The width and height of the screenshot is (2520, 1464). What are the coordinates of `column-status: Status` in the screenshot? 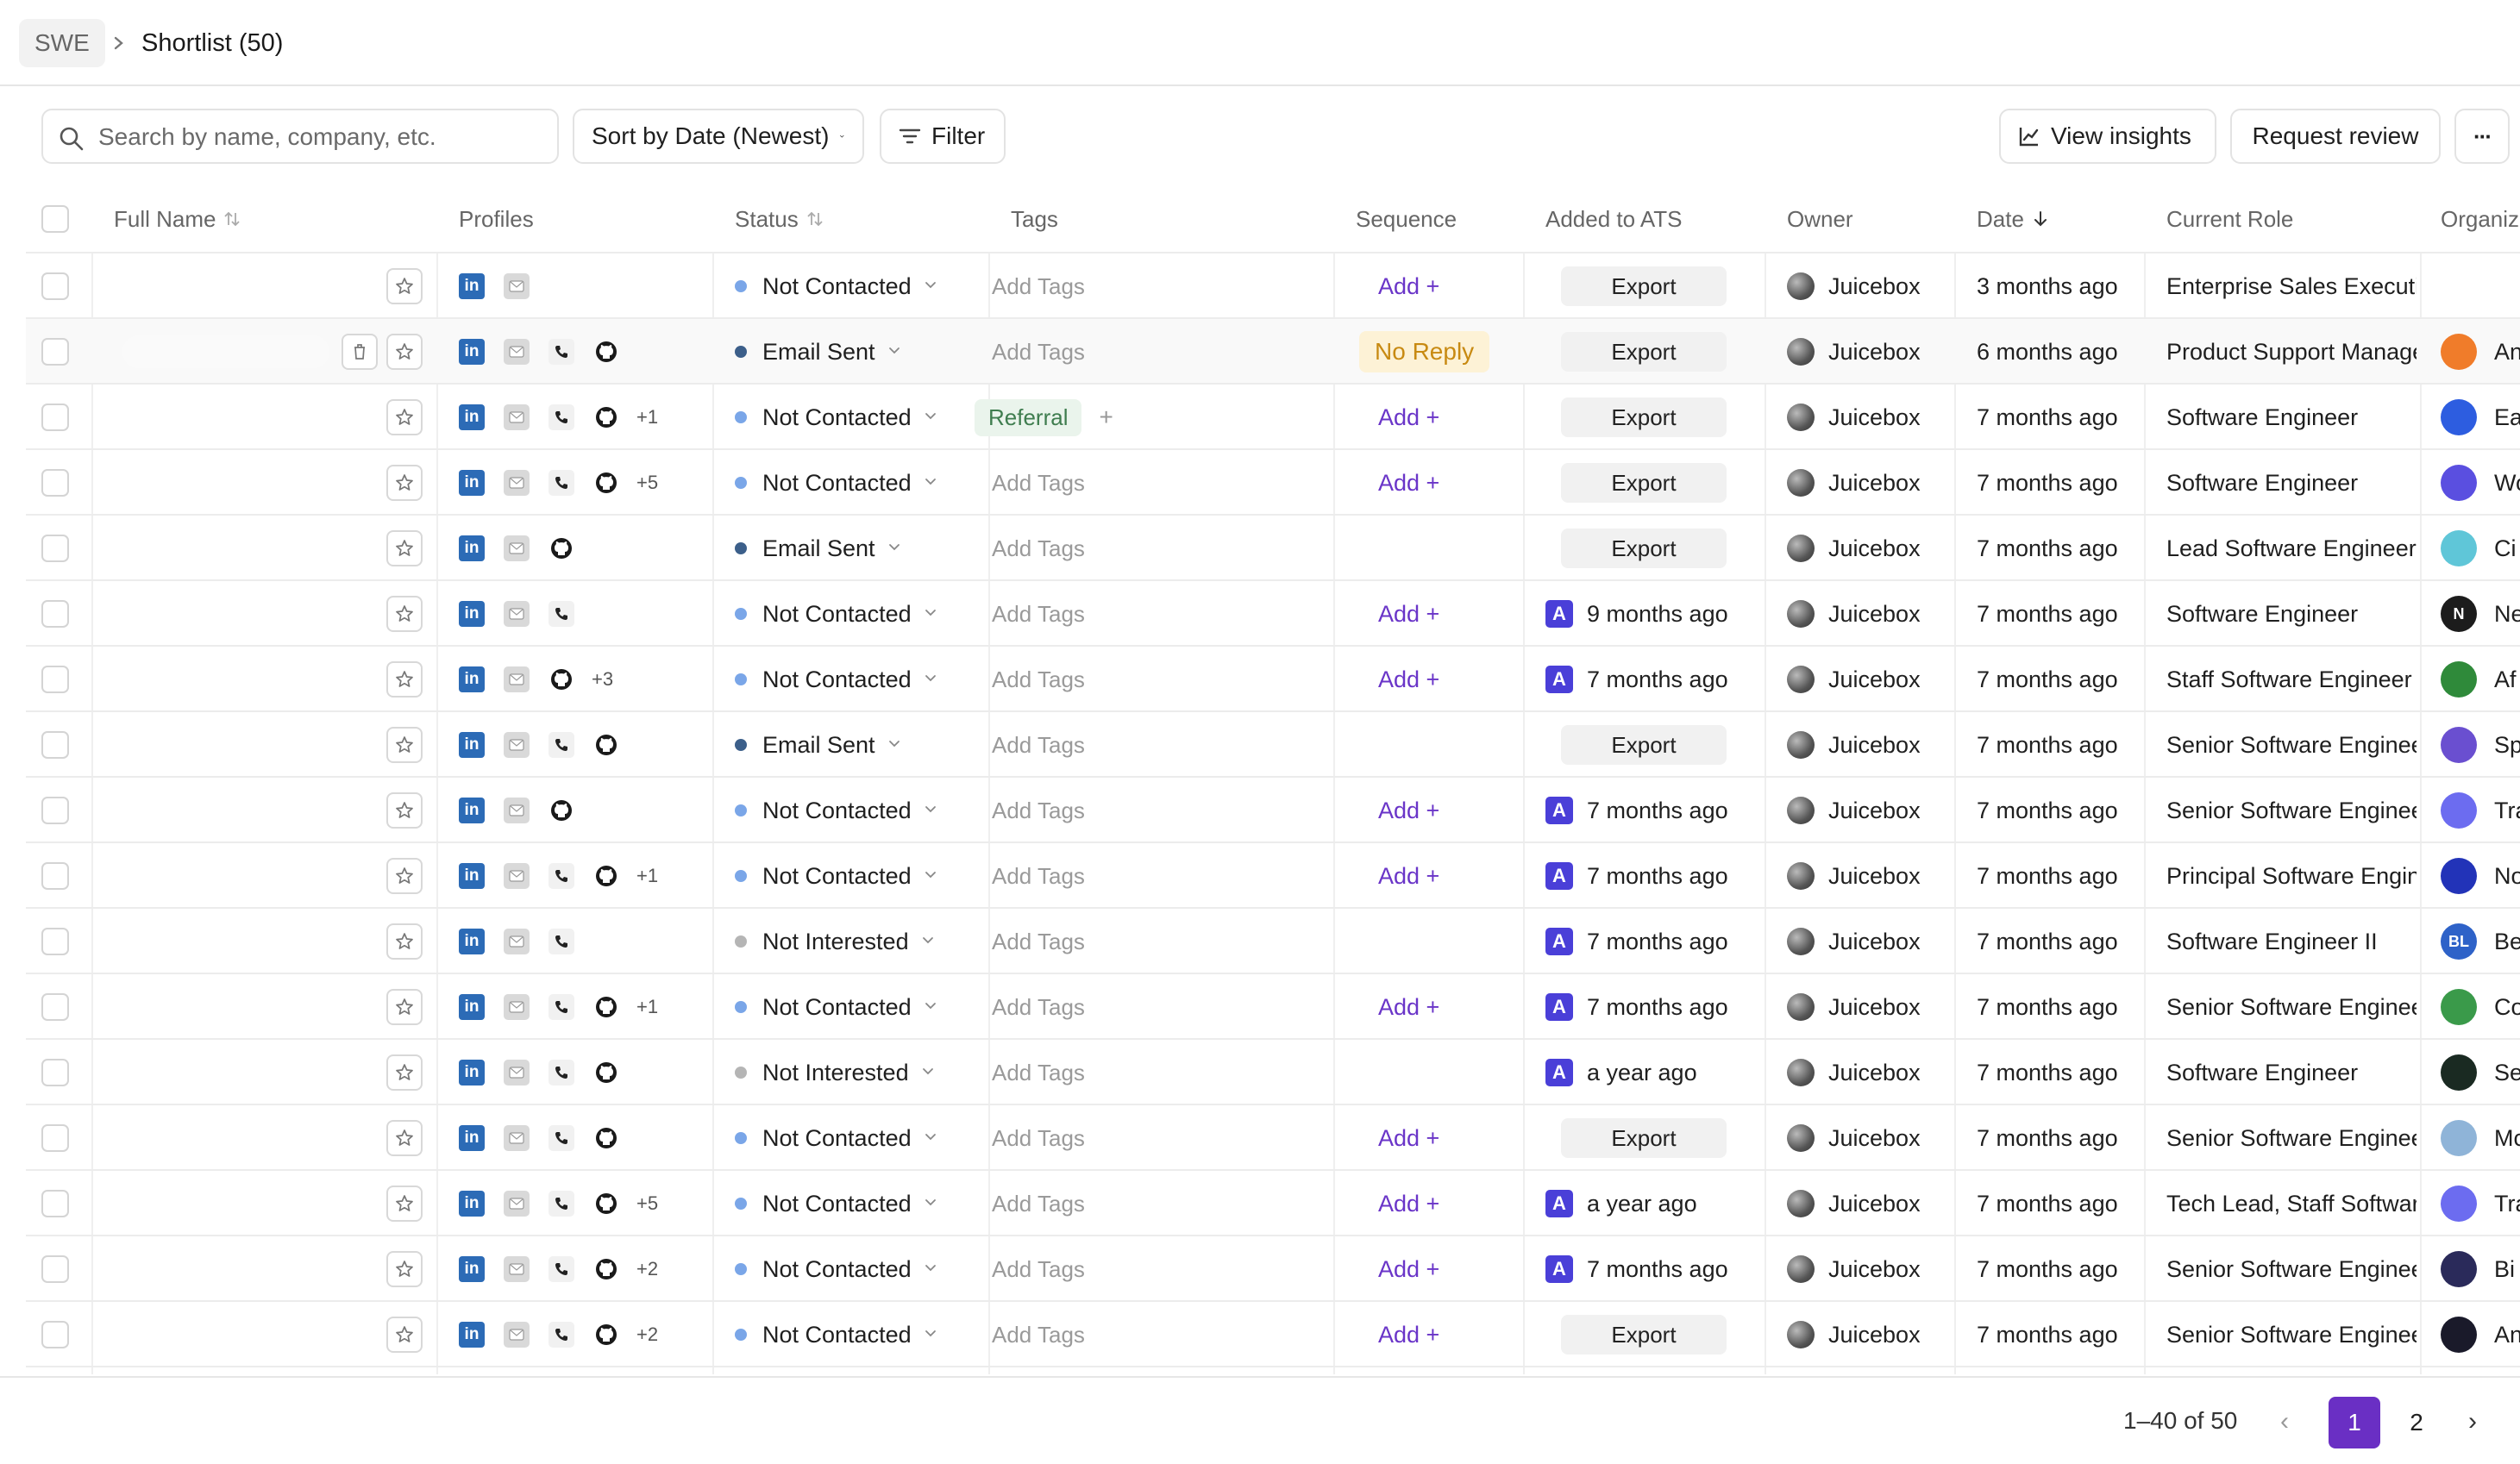 It's located at (779, 219).